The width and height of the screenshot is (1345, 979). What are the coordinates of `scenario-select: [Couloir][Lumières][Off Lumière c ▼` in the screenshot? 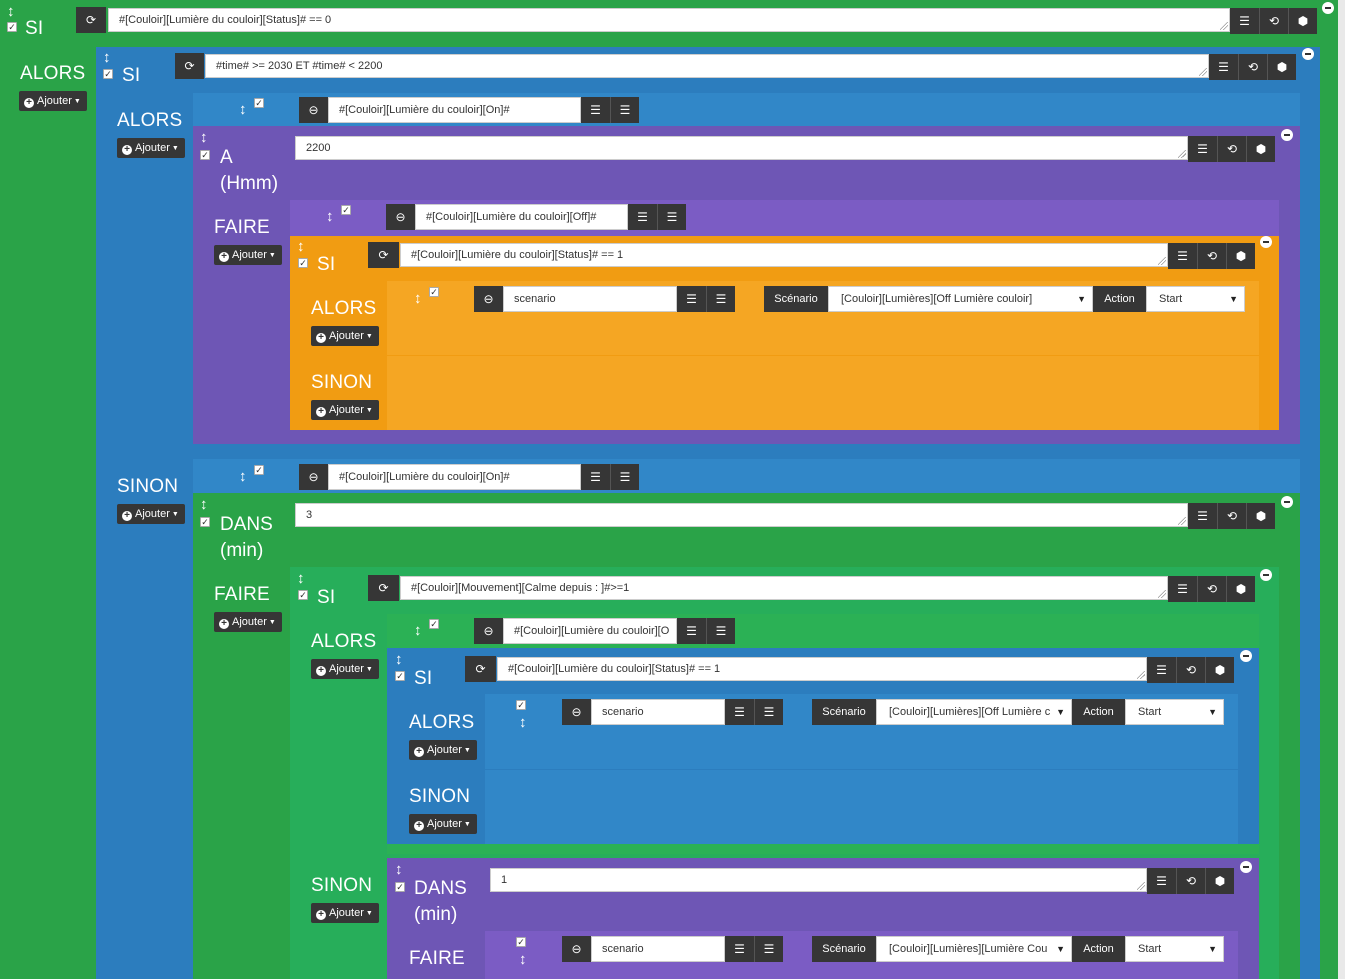 It's located at (974, 712).